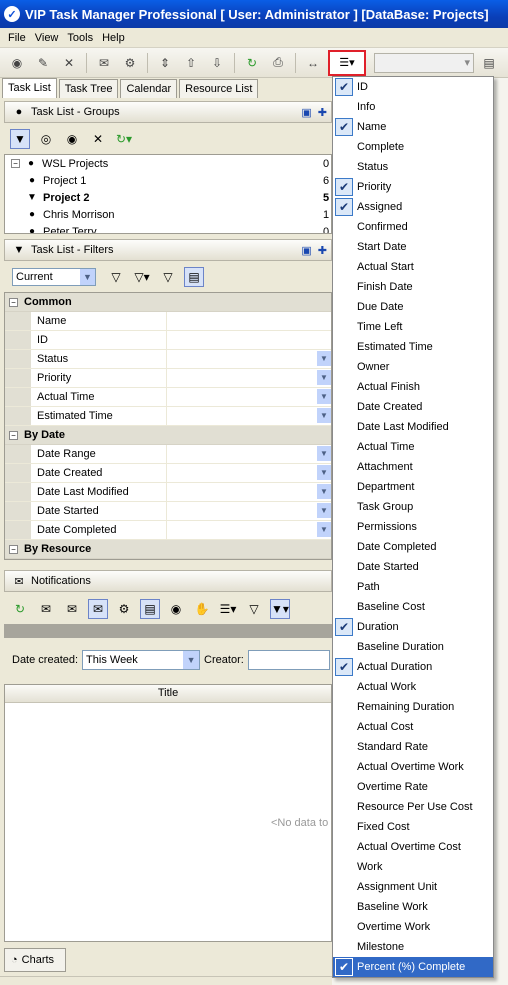  Describe the element at coordinates (413, 407) in the screenshot. I see `menu-item-date-created: ✔Date Created` at that location.